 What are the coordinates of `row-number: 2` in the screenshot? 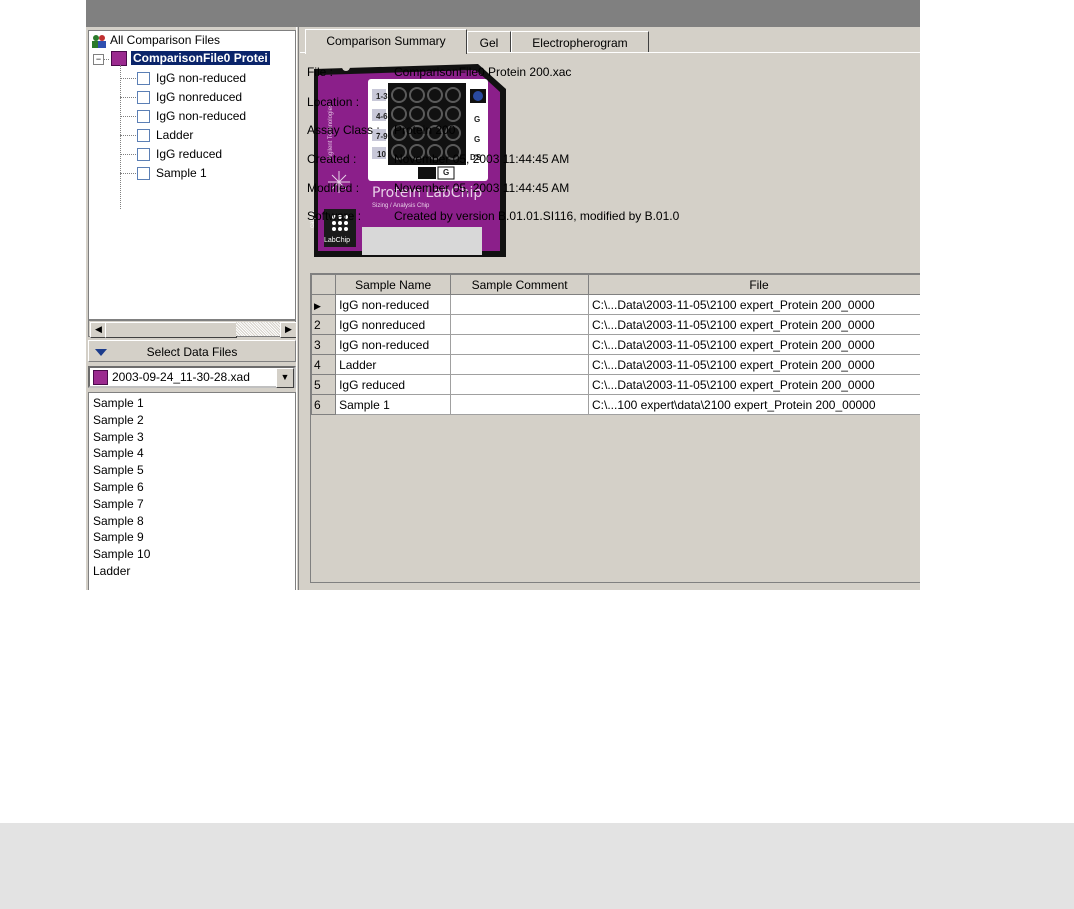 It's located at (324, 324).